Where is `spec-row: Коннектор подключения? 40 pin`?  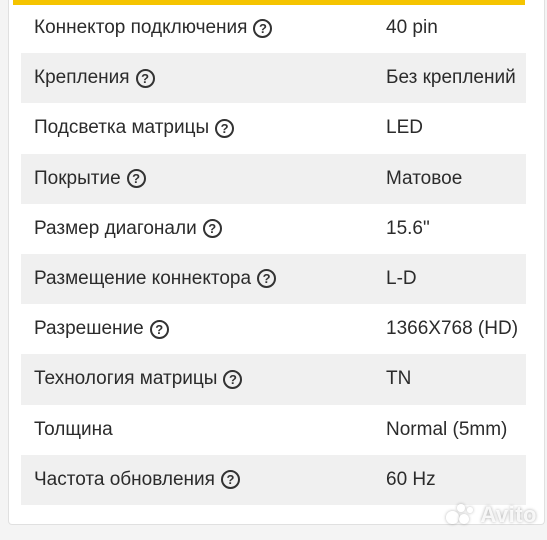 spec-row: Коннектор подключения? 40 pin is located at coordinates (273, 28).